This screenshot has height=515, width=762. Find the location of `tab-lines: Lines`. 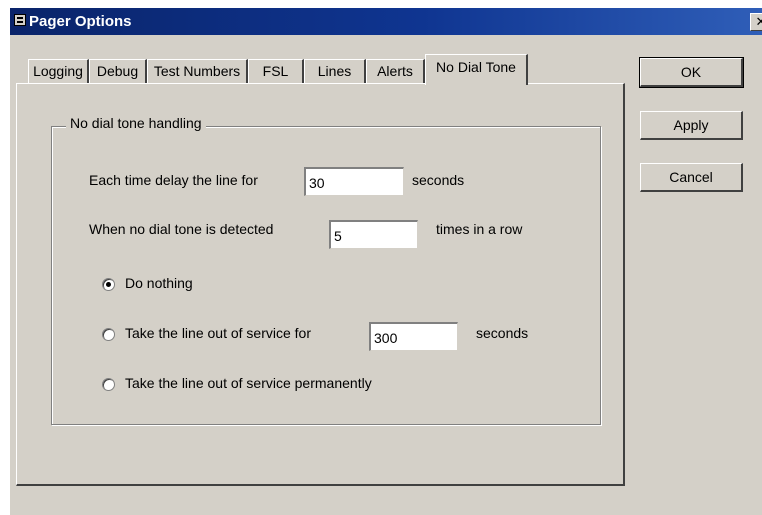

tab-lines: Lines is located at coordinates (335, 71).